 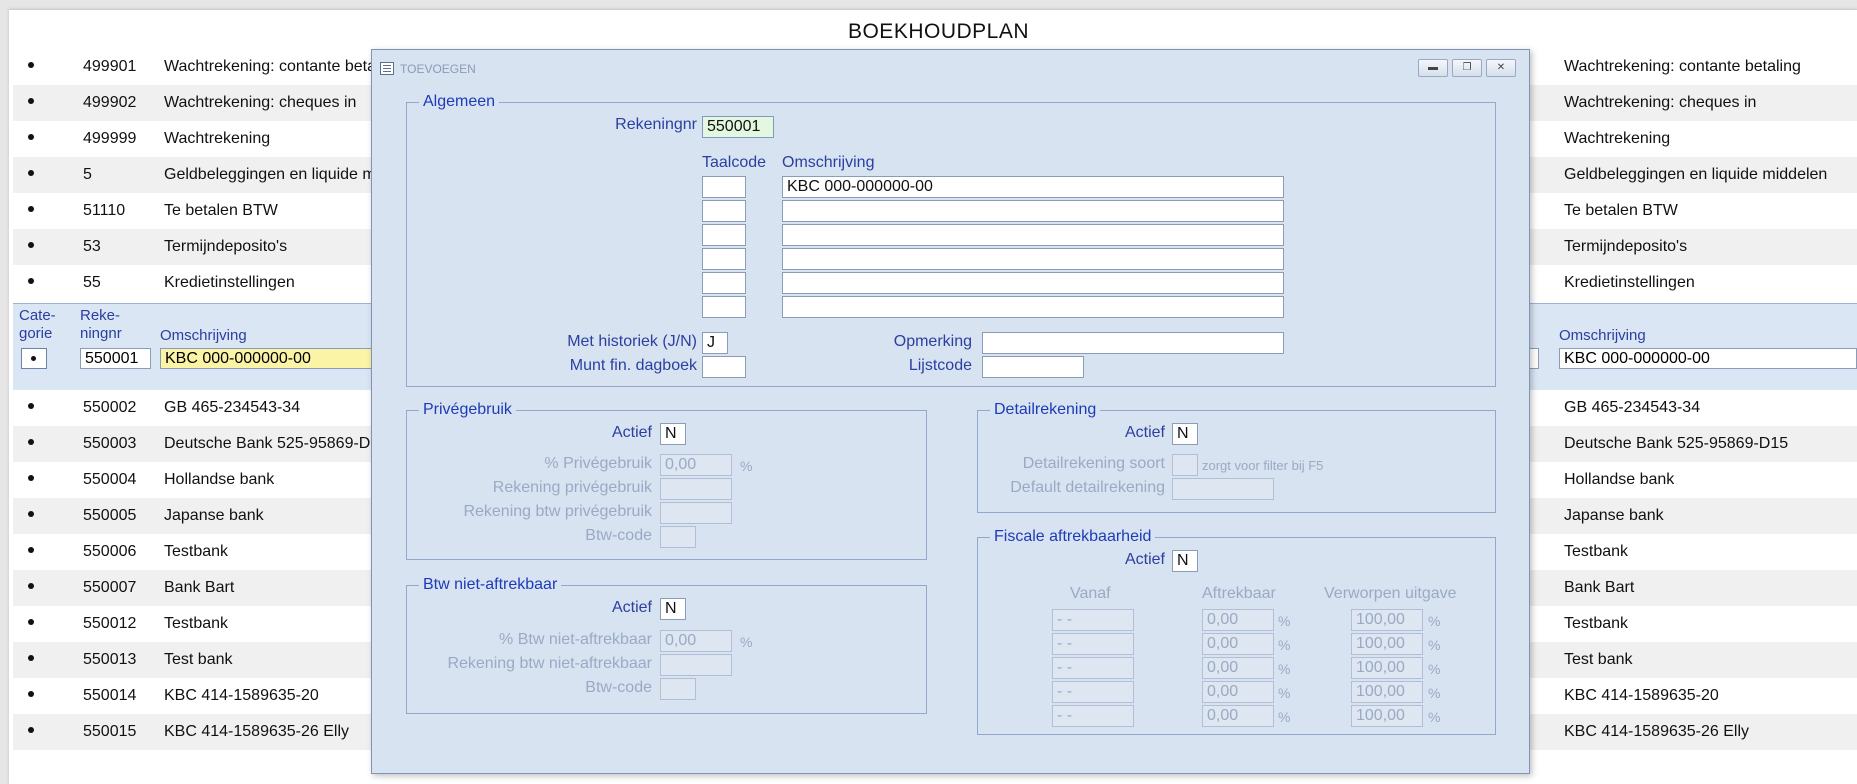 What do you see at coordinates (938, 31) in the screenshot?
I see `page-title: BOEKHOUDPLAN` at bounding box center [938, 31].